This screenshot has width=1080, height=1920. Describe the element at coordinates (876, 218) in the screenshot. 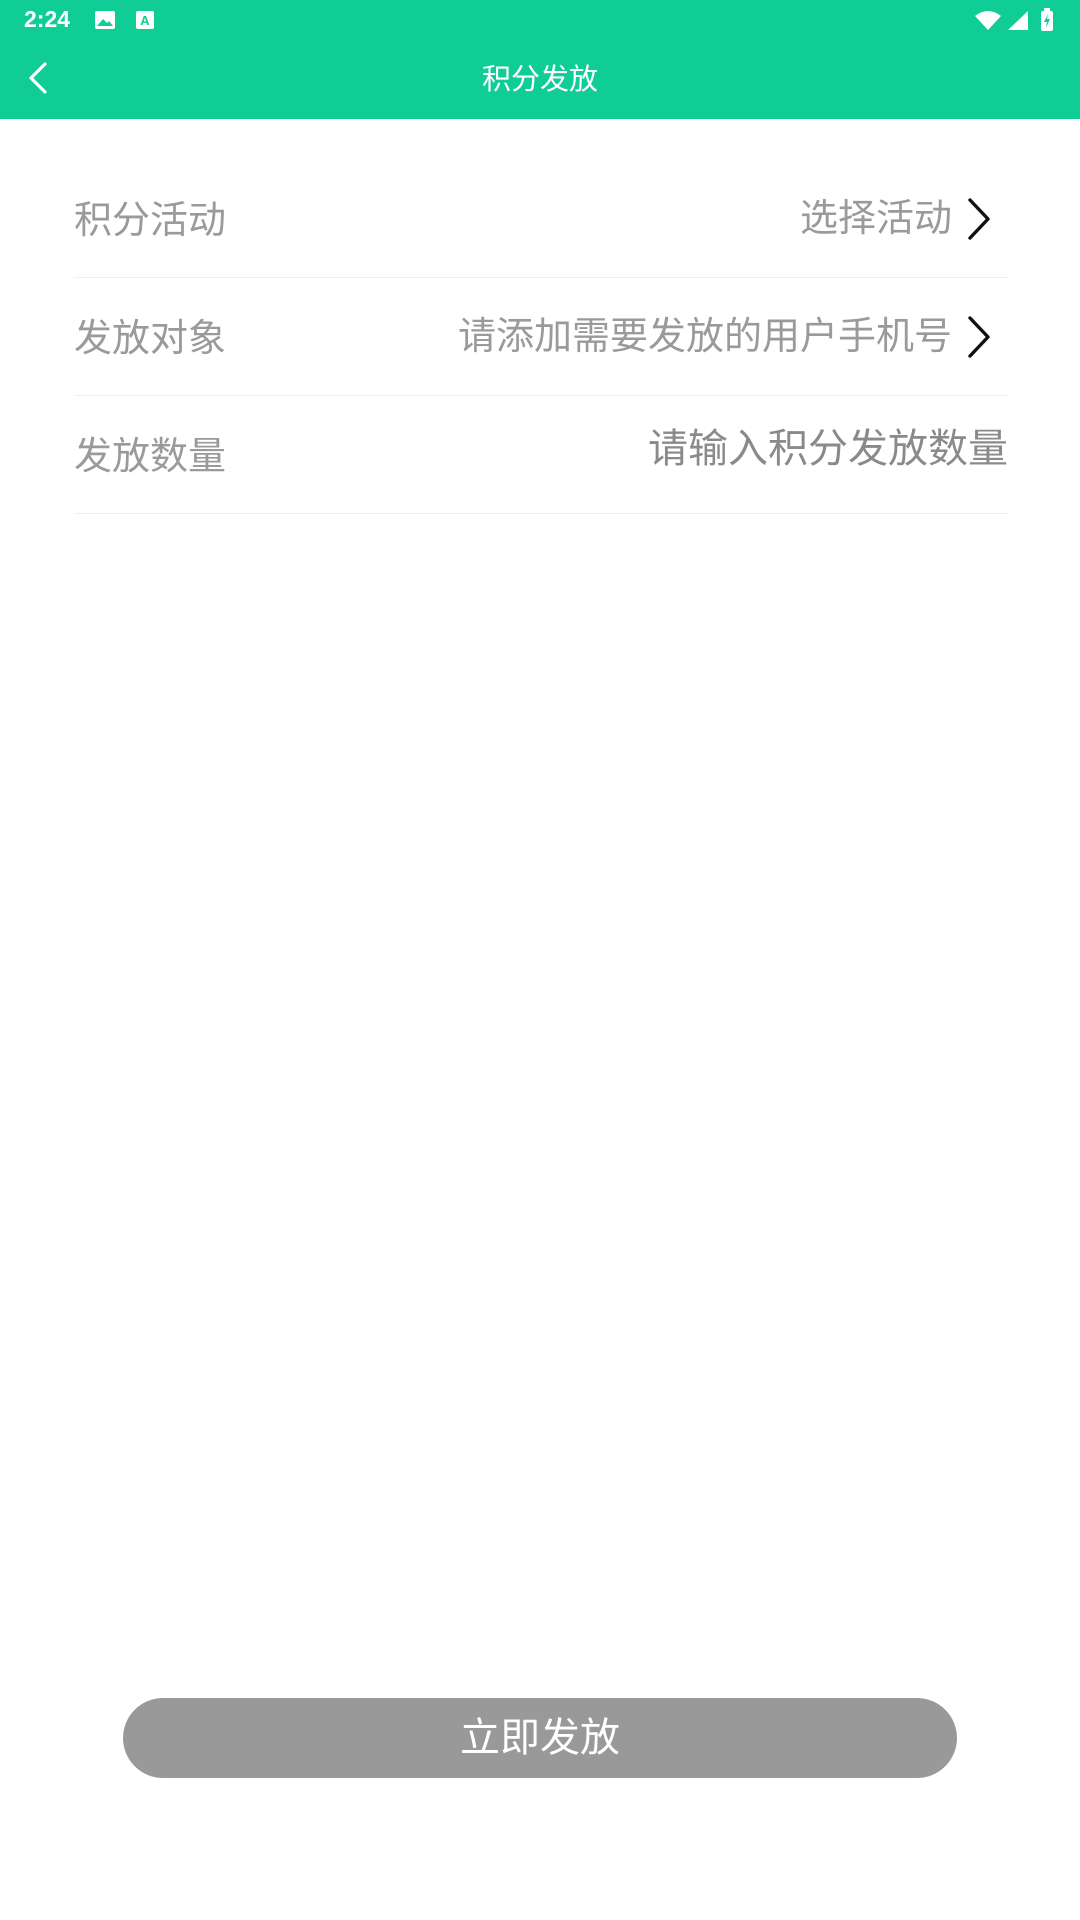

I see `activity-select-value: 选择活动` at that location.